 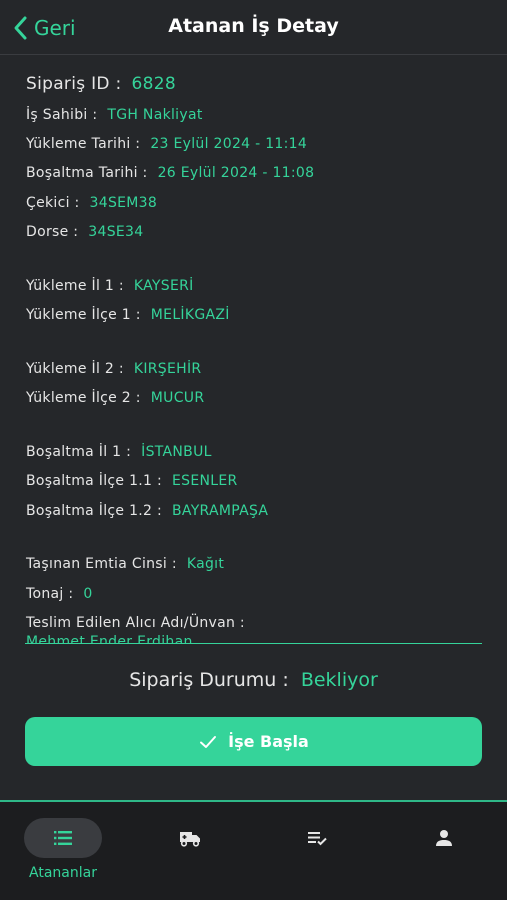 I want to click on detail-row: İş Sahibi : TGH Nakliyat, so click(x=114, y=115).